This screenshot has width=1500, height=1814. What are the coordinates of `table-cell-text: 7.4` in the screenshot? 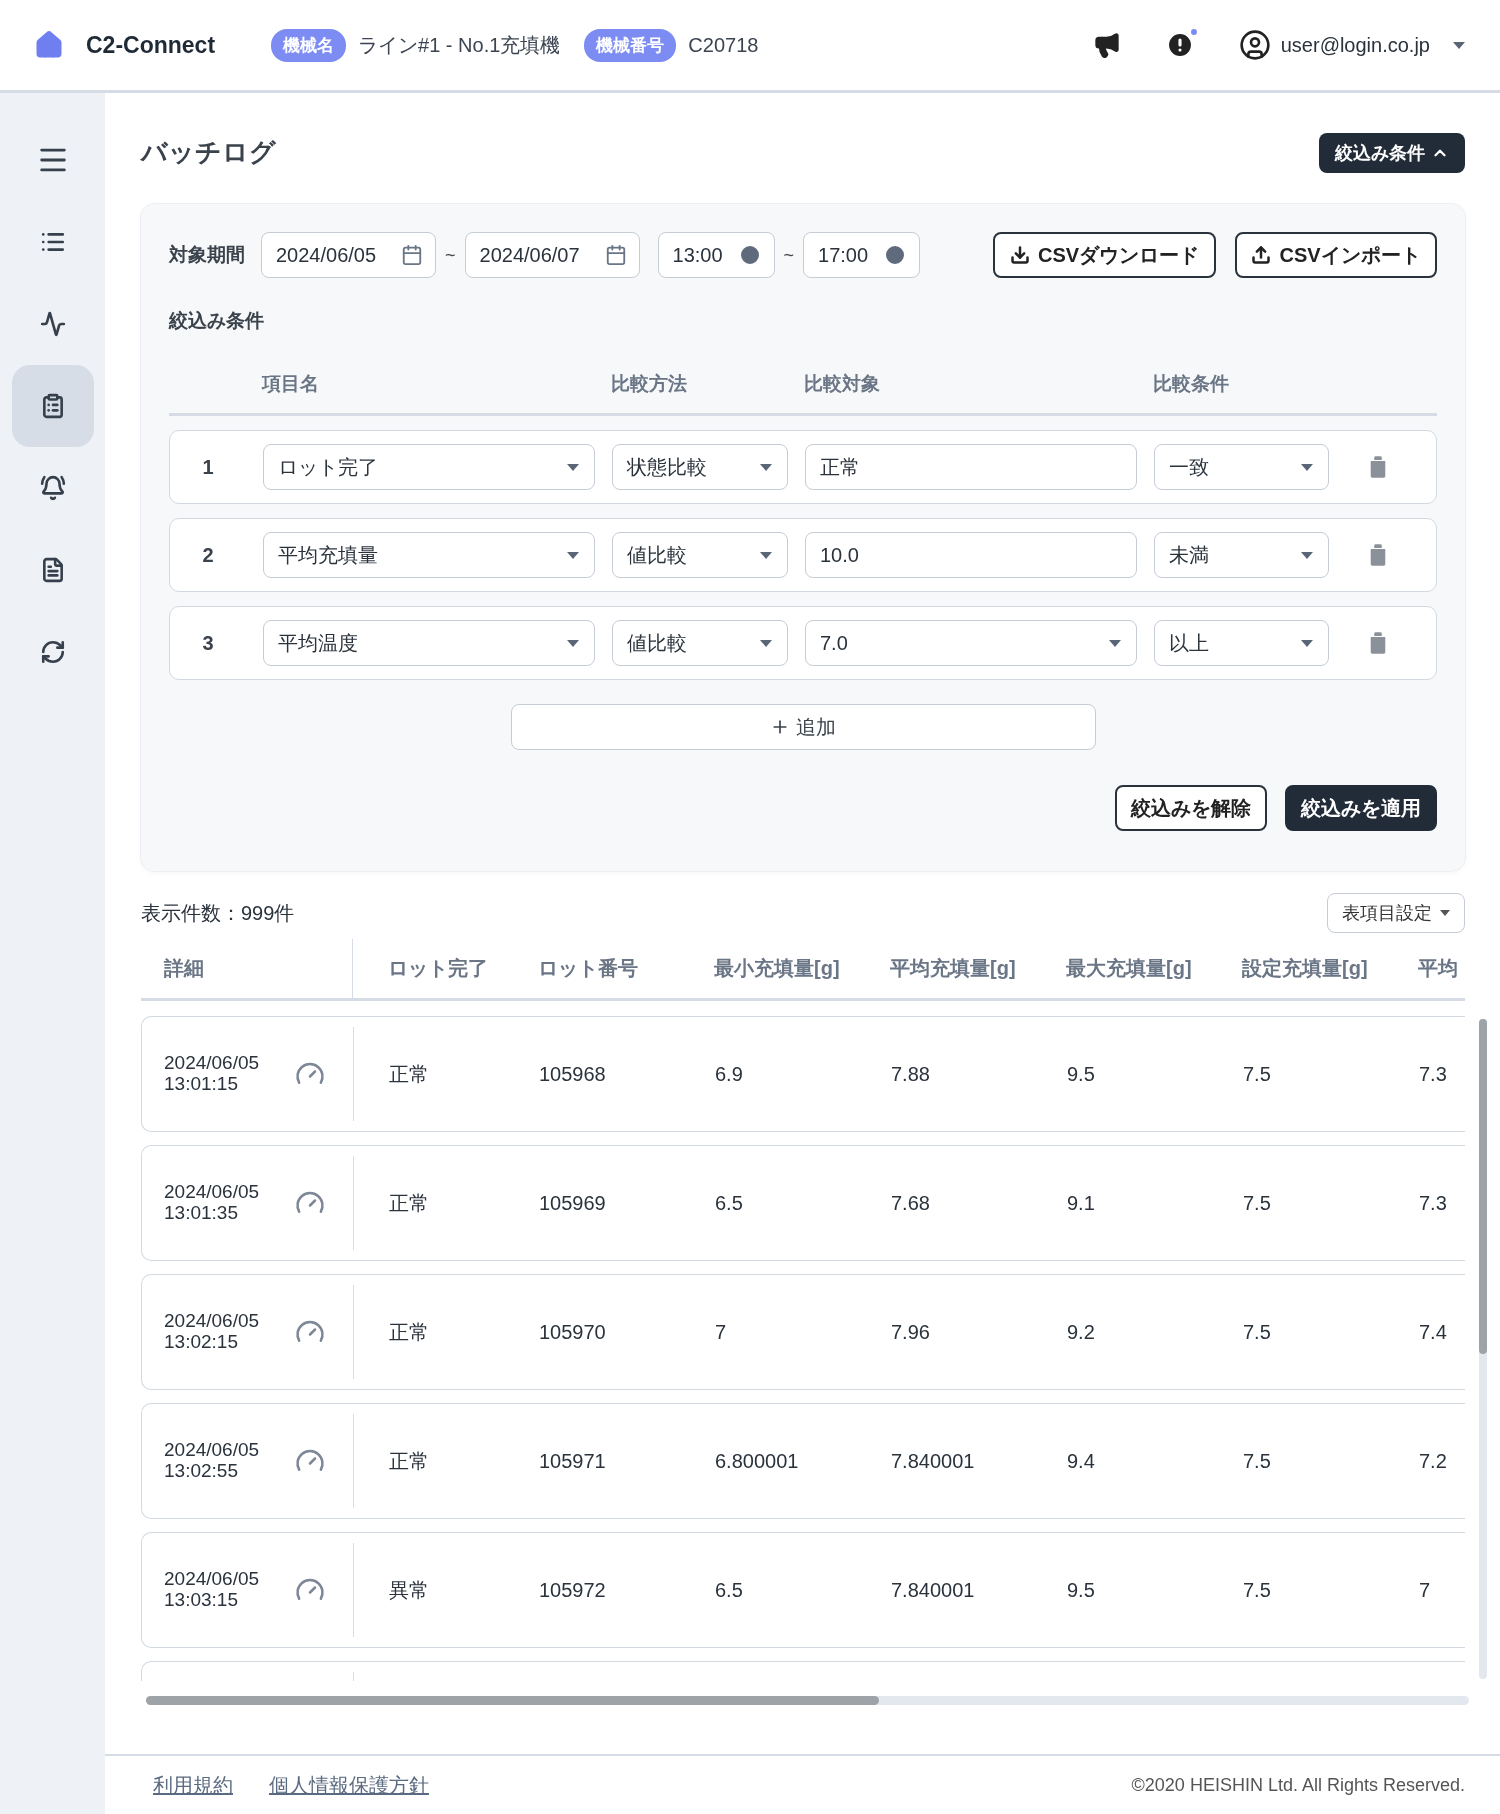 It's located at (1433, 1332).